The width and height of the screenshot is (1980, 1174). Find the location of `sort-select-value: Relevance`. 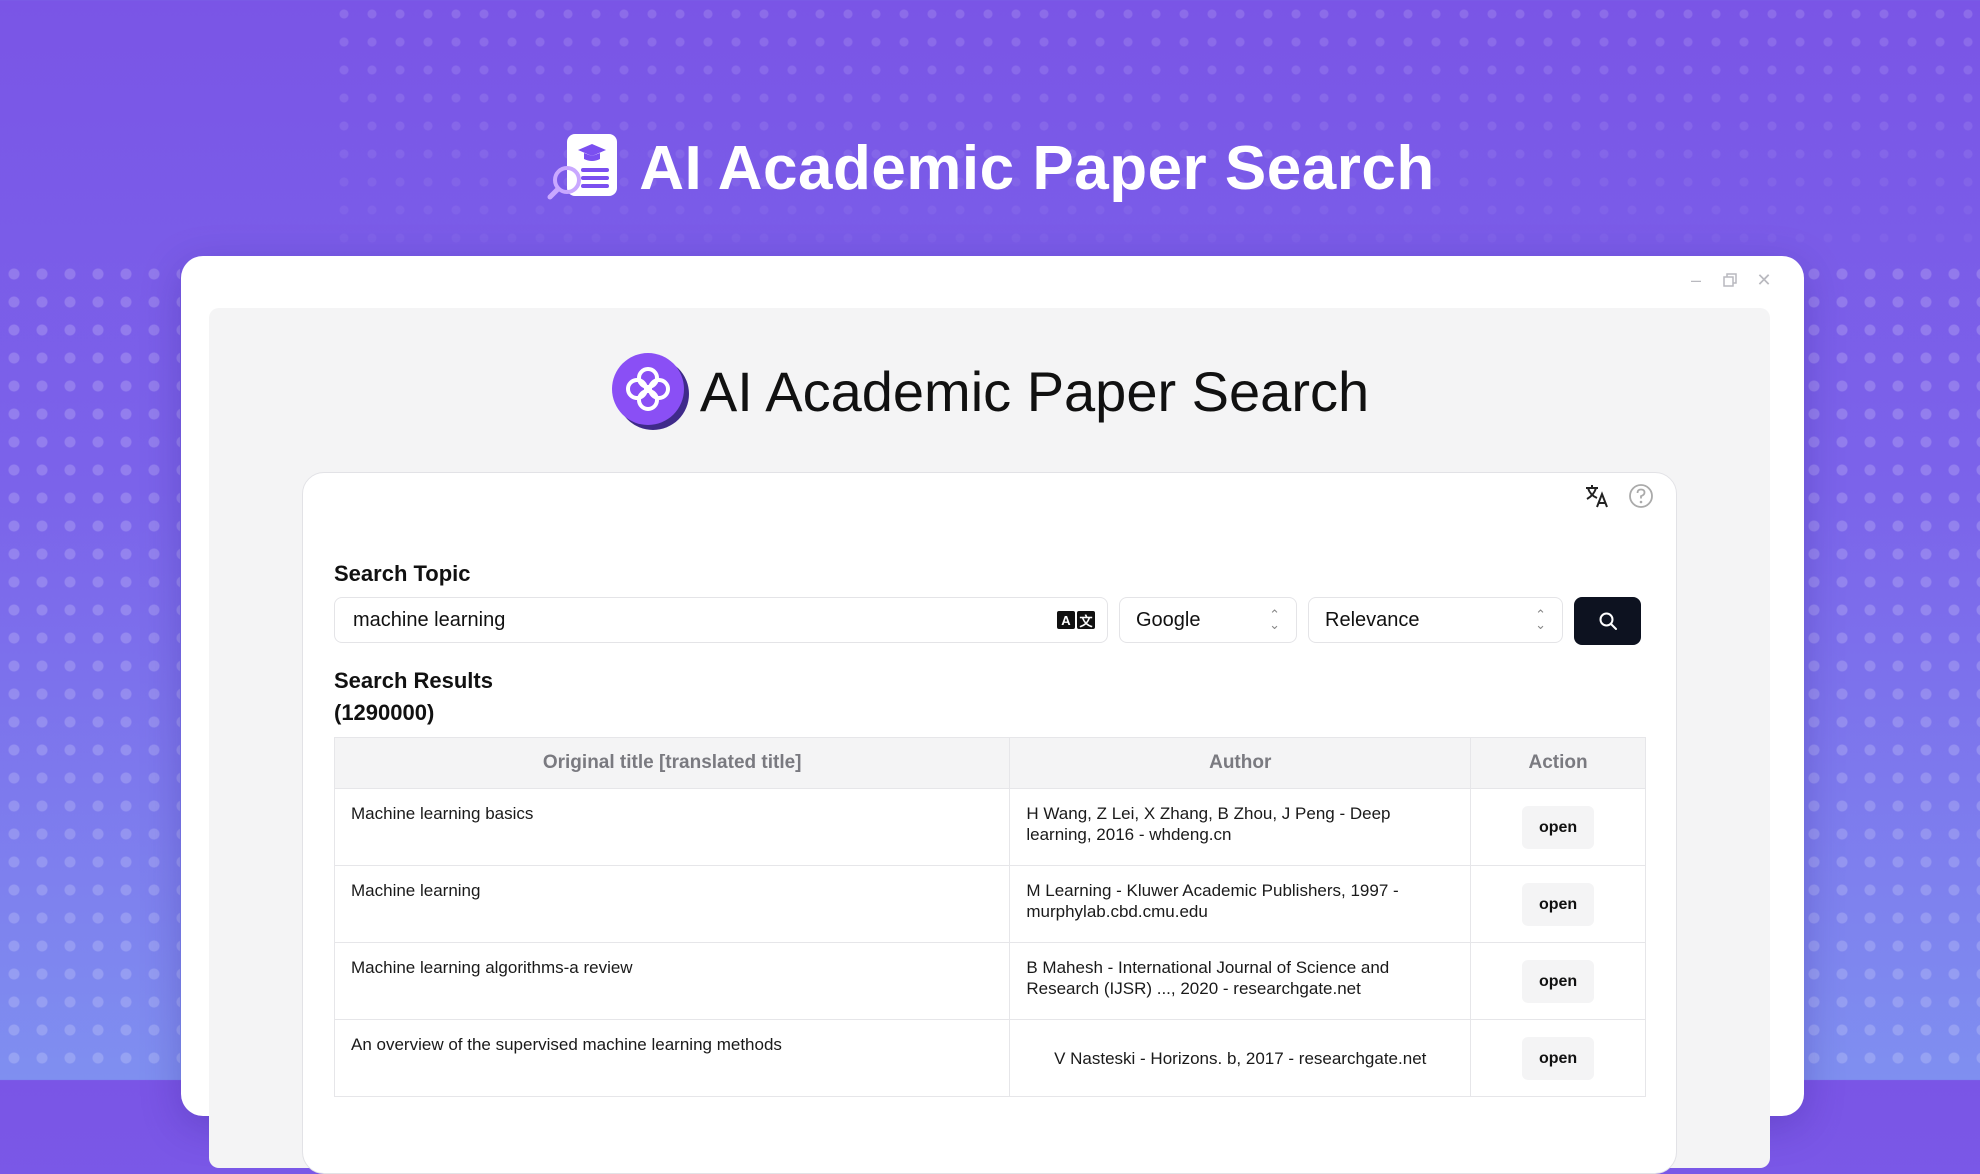

sort-select-value: Relevance is located at coordinates (1372, 619).